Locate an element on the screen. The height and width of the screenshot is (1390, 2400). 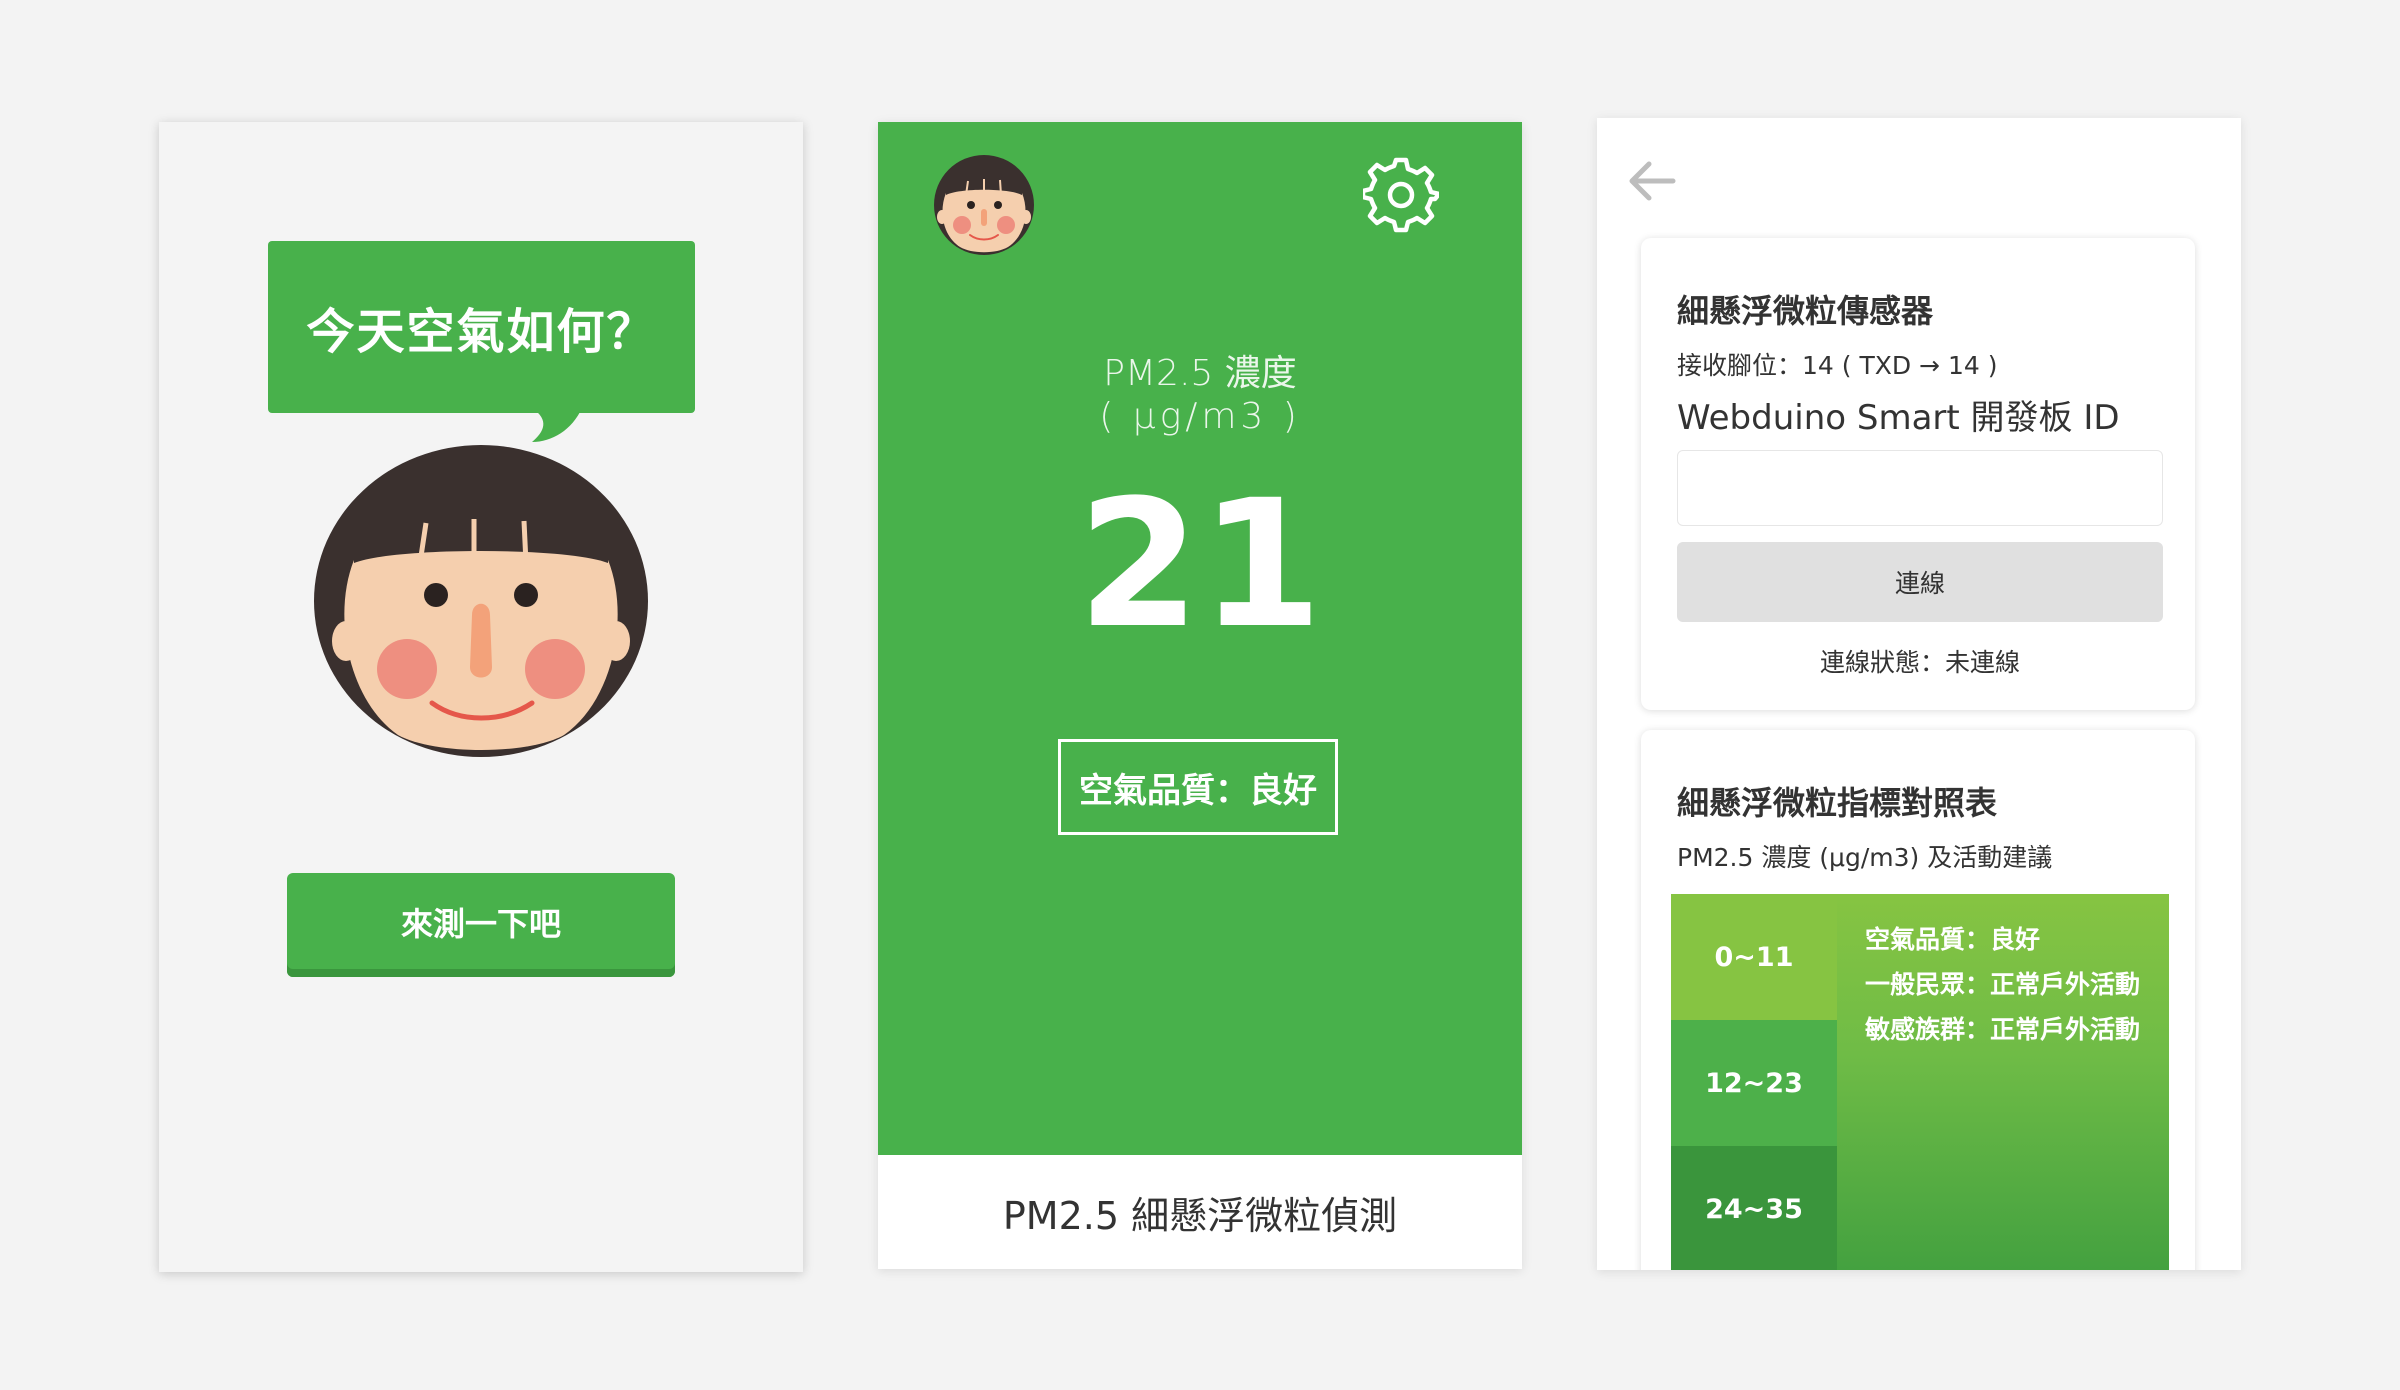
range-text: 0~11 is located at coordinates (1754, 957).